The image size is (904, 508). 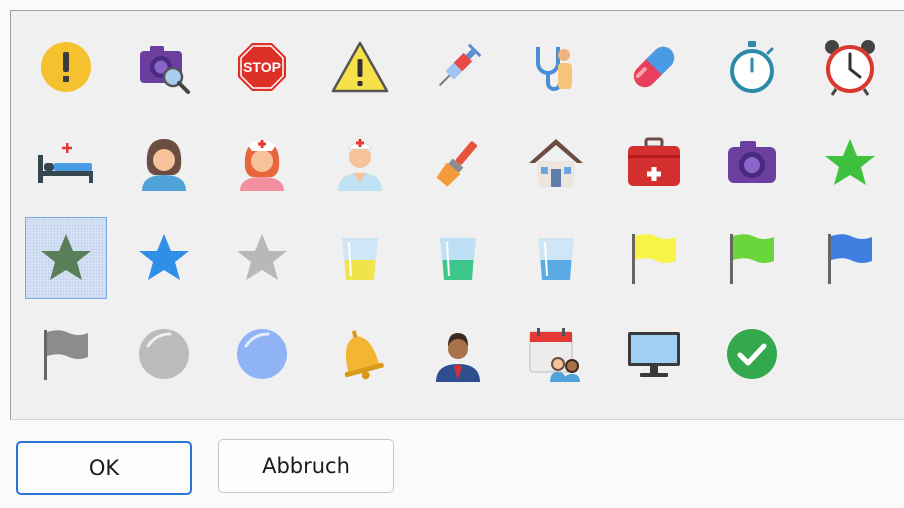 I want to click on gray-sphere-icon, so click(x=164, y=353).